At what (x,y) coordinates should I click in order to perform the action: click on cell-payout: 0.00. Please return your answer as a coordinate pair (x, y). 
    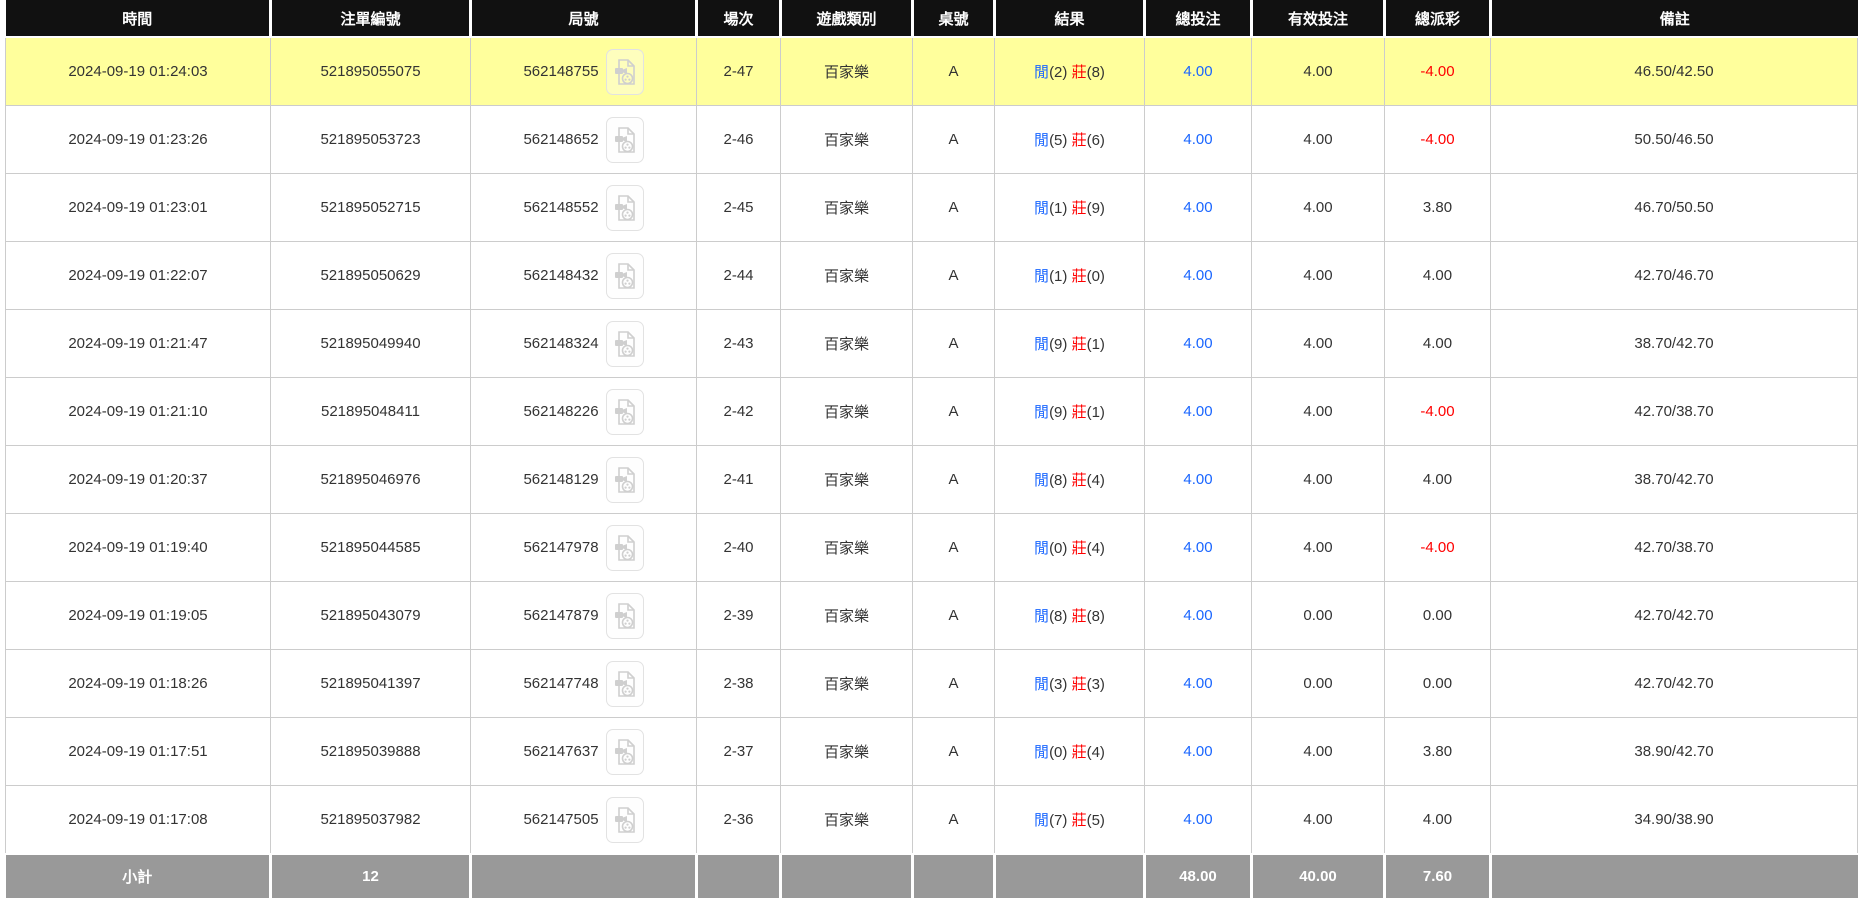
    Looking at the image, I should click on (1437, 615).